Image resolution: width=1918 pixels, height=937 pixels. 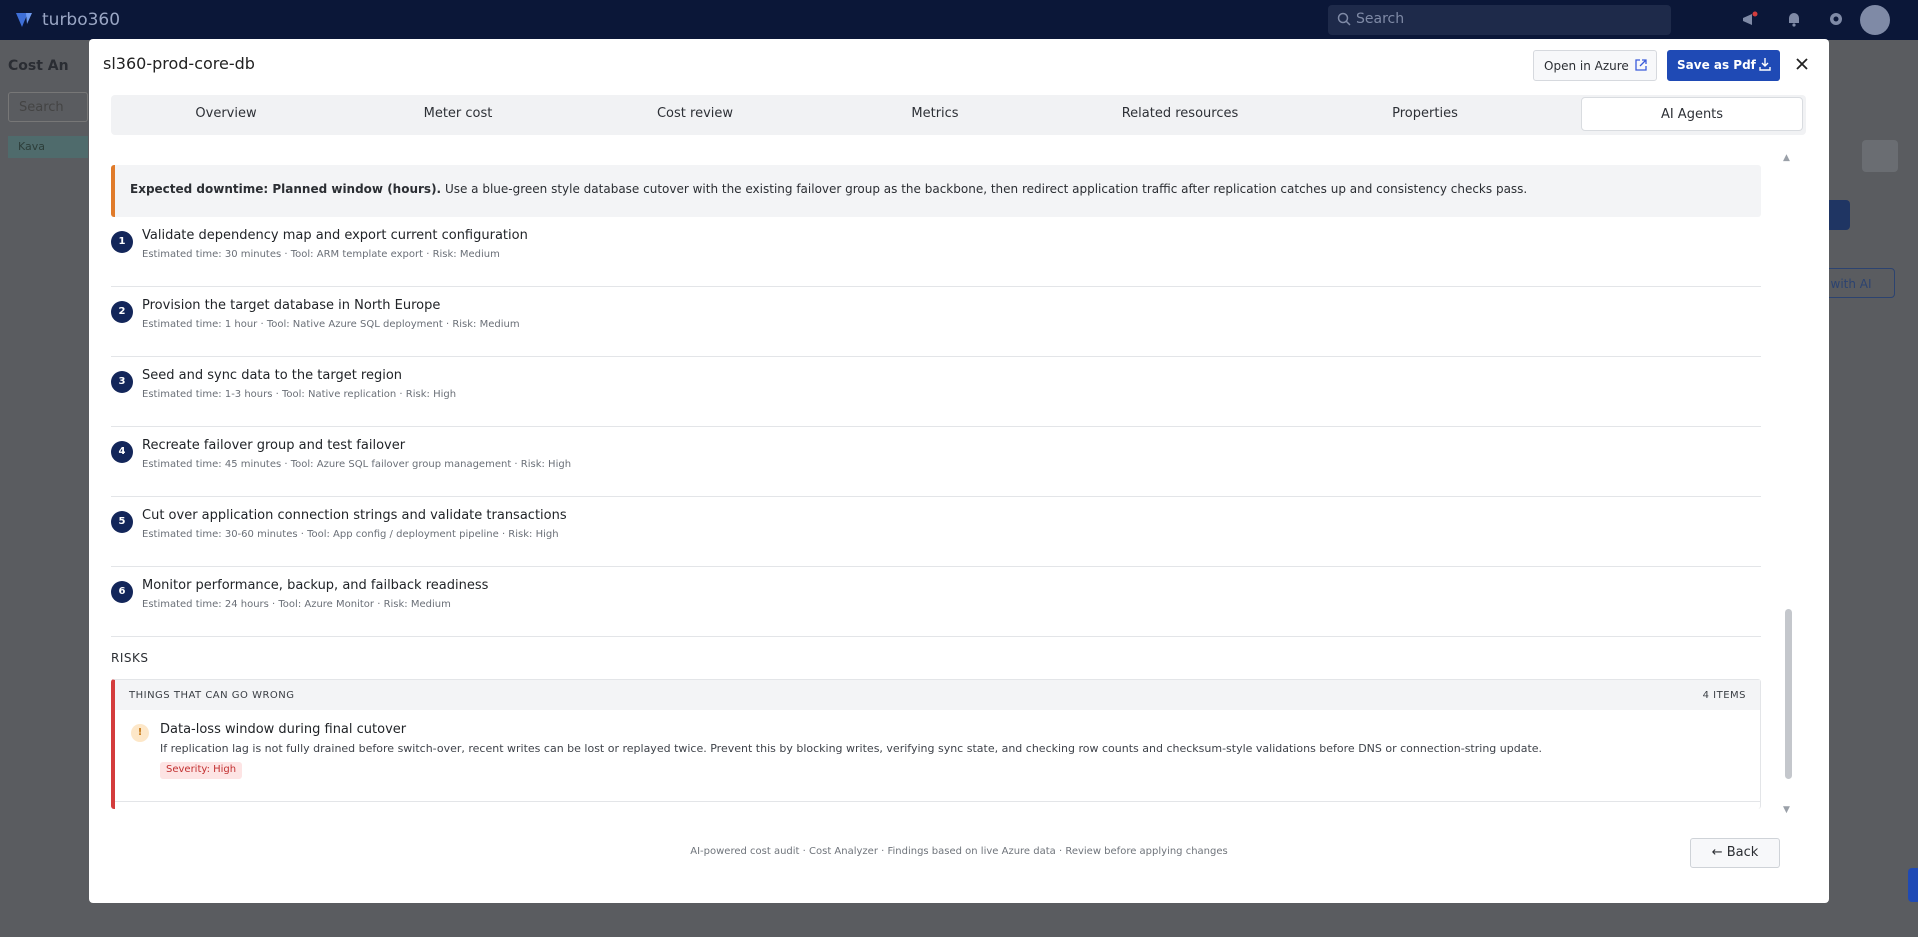 I want to click on modal-title: sl360-prod-core-db, so click(x=179, y=63).